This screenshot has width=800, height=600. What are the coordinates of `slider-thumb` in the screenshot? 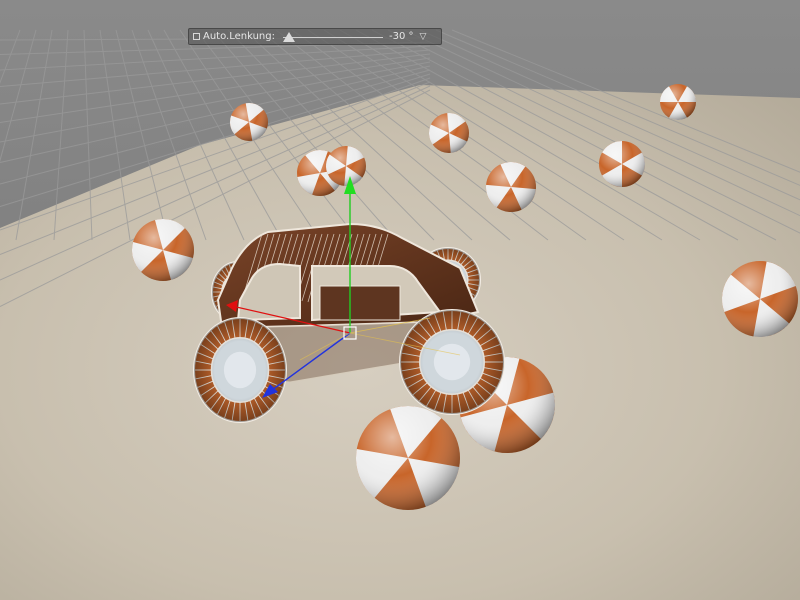 It's located at (288, 36).